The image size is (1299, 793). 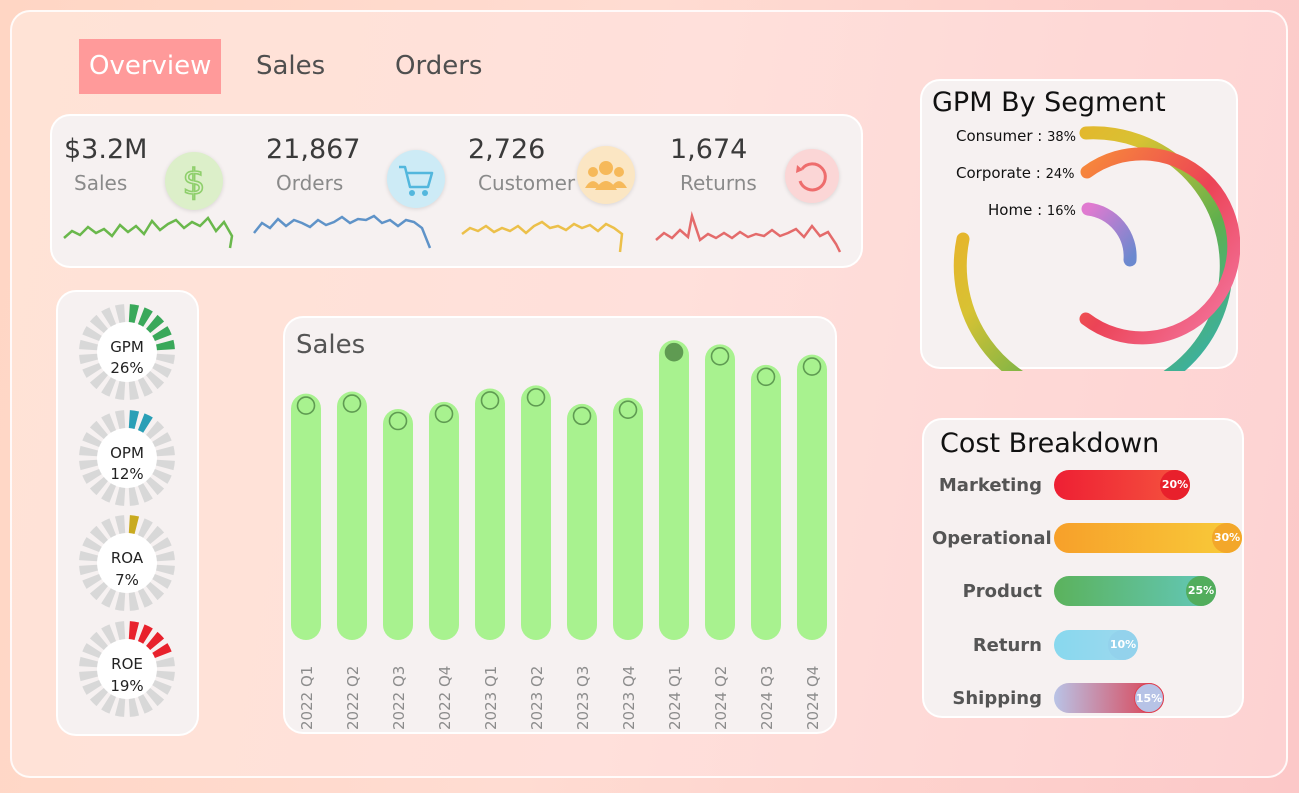 I want to click on sales-x-tick: 2022 Q1, so click(x=307, y=698).